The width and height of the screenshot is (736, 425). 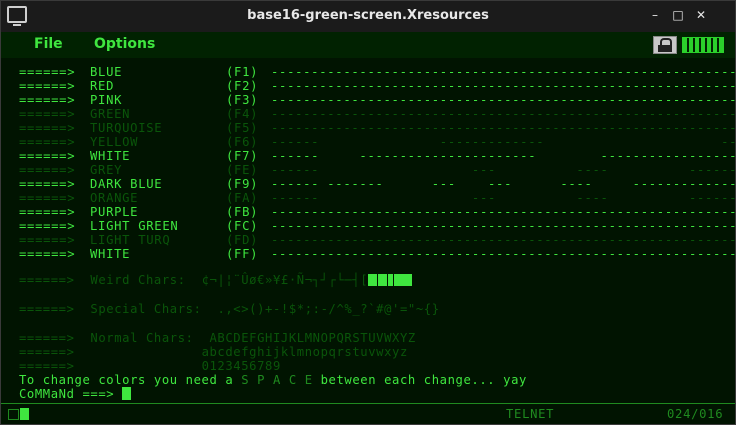 What do you see at coordinates (285, 280) in the screenshot?
I see `weird-chars-value: ¢¬|¦¨Ûø€»¥£·Ñ¬┐┘┌└─┤[` at bounding box center [285, 280].